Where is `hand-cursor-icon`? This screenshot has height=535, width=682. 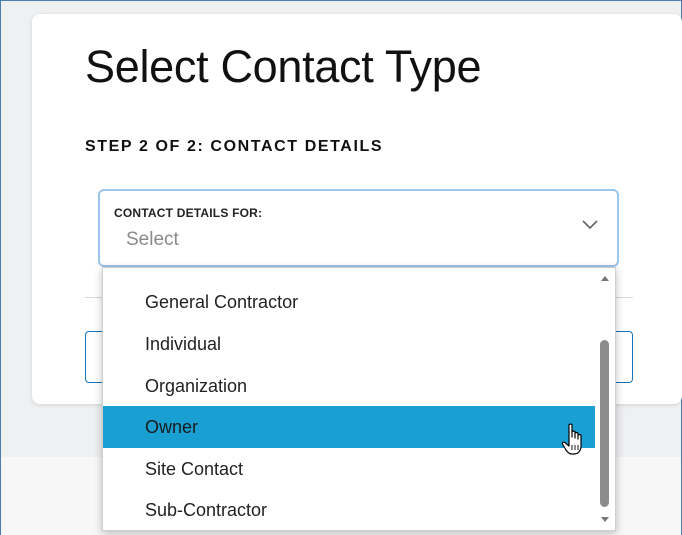
hand-cursor-icon is located at coordinates (571, 439).